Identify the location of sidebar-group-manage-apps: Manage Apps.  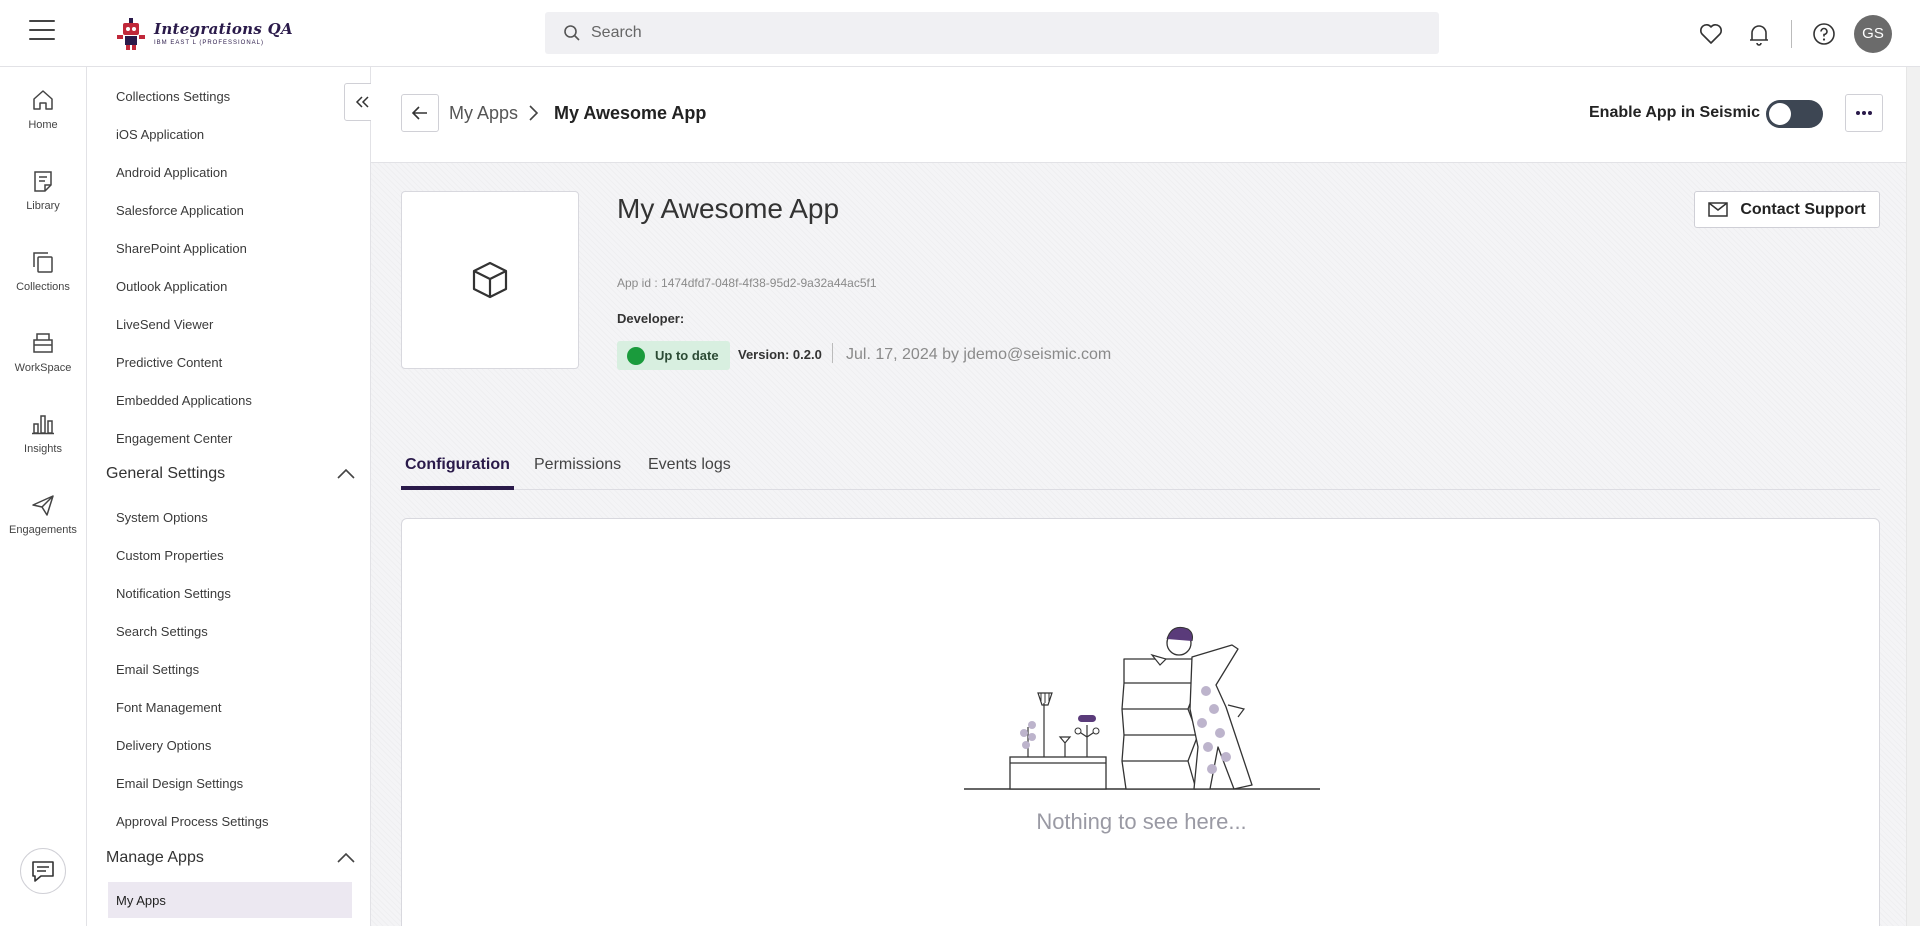
(231, 858).